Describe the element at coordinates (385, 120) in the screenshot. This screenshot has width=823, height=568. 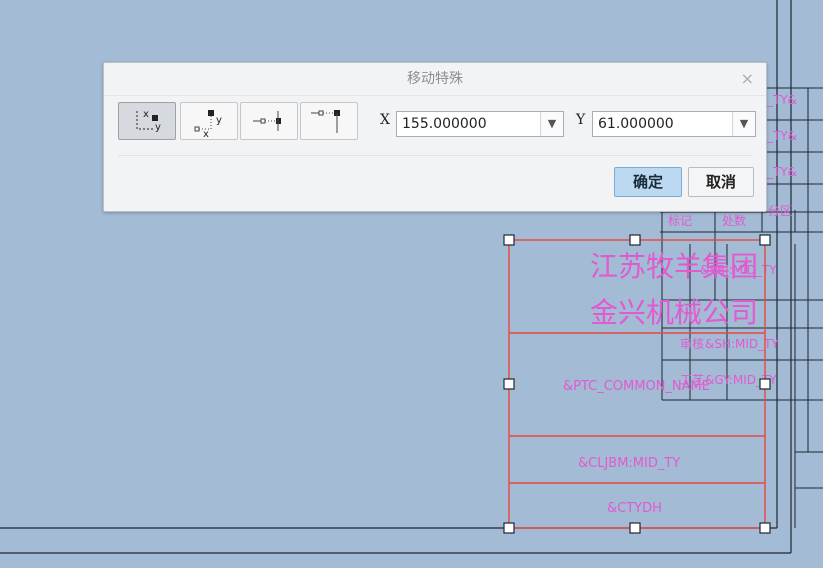
I see `x-axis-label: X` at that location.